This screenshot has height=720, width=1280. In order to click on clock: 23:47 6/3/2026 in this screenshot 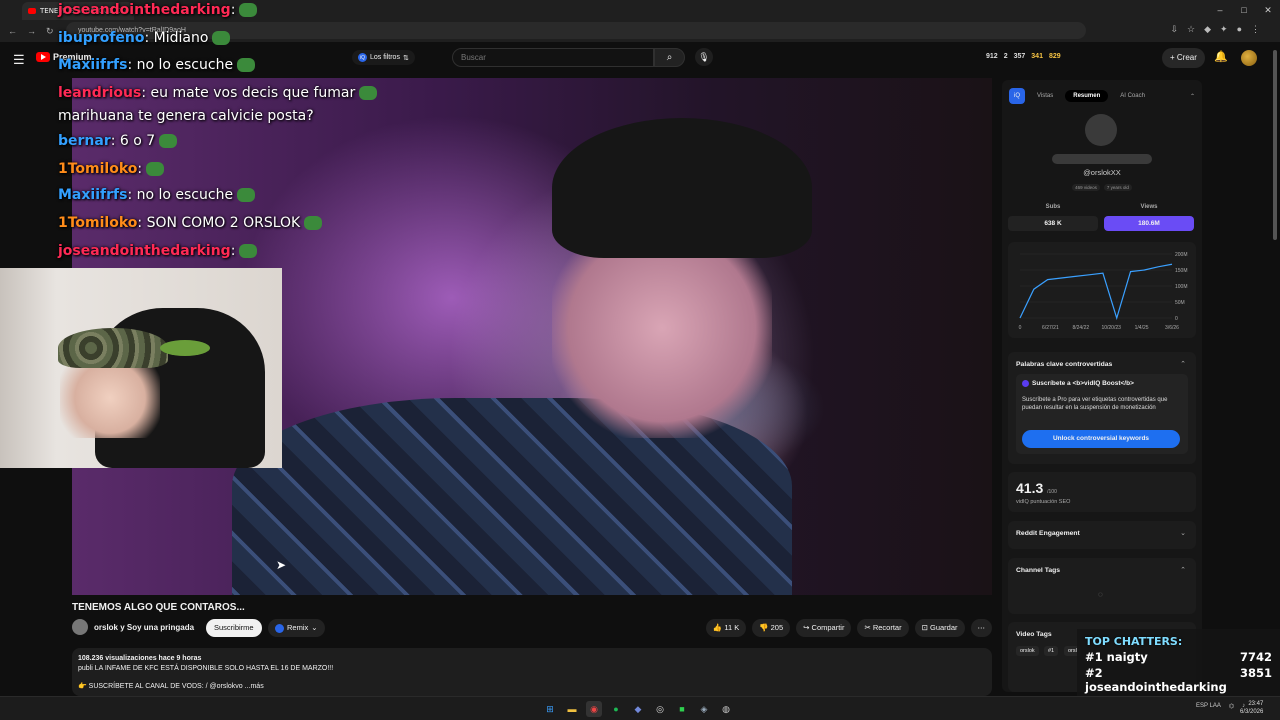, I will do `click(1251, 708)`.